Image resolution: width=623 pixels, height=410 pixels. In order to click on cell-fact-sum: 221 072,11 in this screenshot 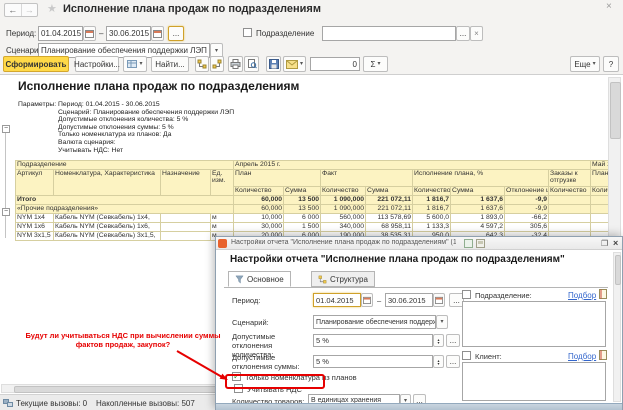, I will do `click(389, 200)`.